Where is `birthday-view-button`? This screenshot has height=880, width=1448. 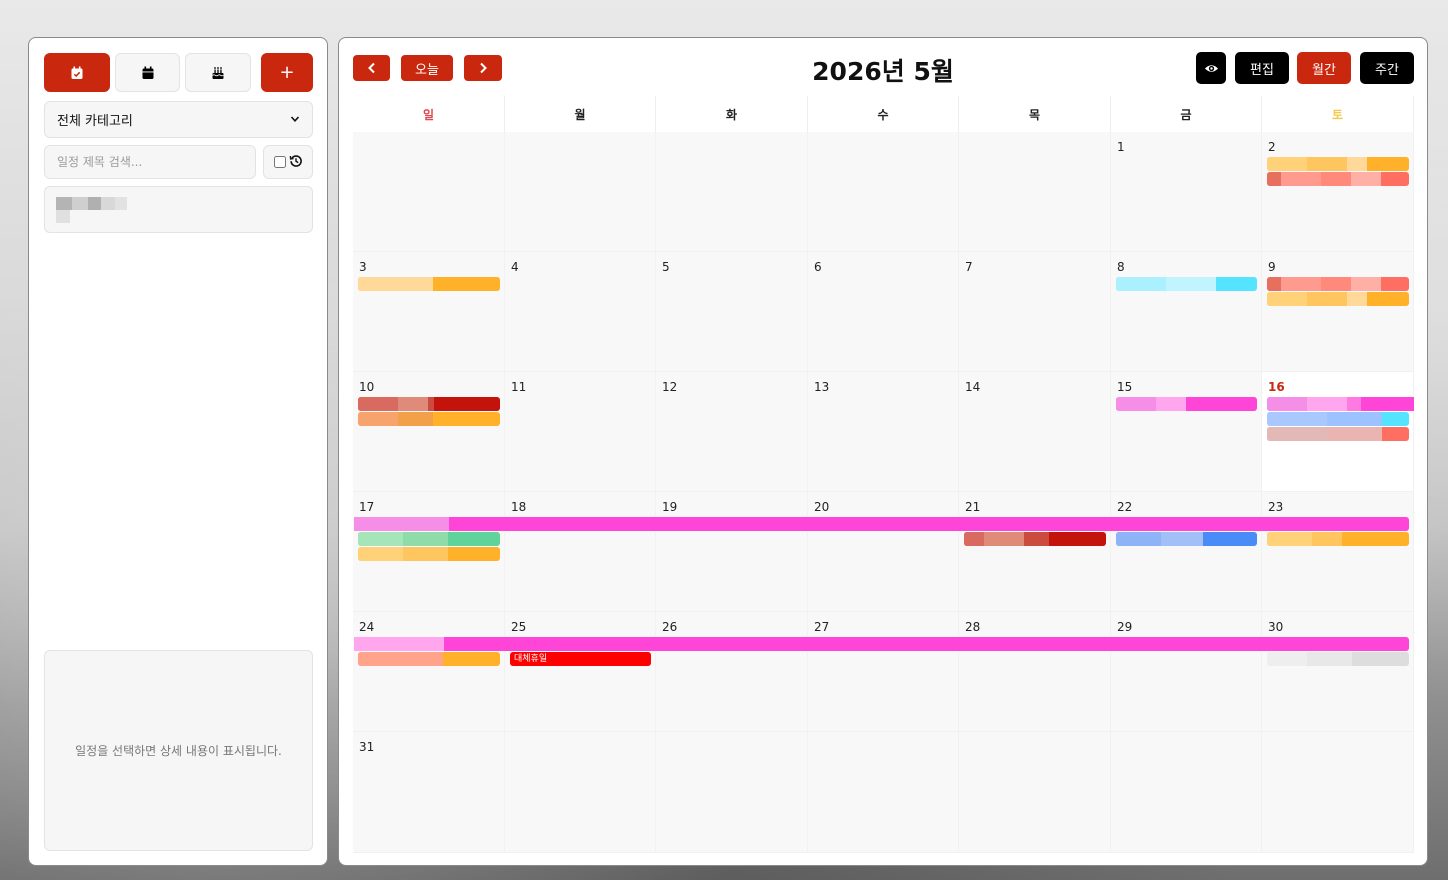 birthday-view-button is located at coordinates (218, 72).